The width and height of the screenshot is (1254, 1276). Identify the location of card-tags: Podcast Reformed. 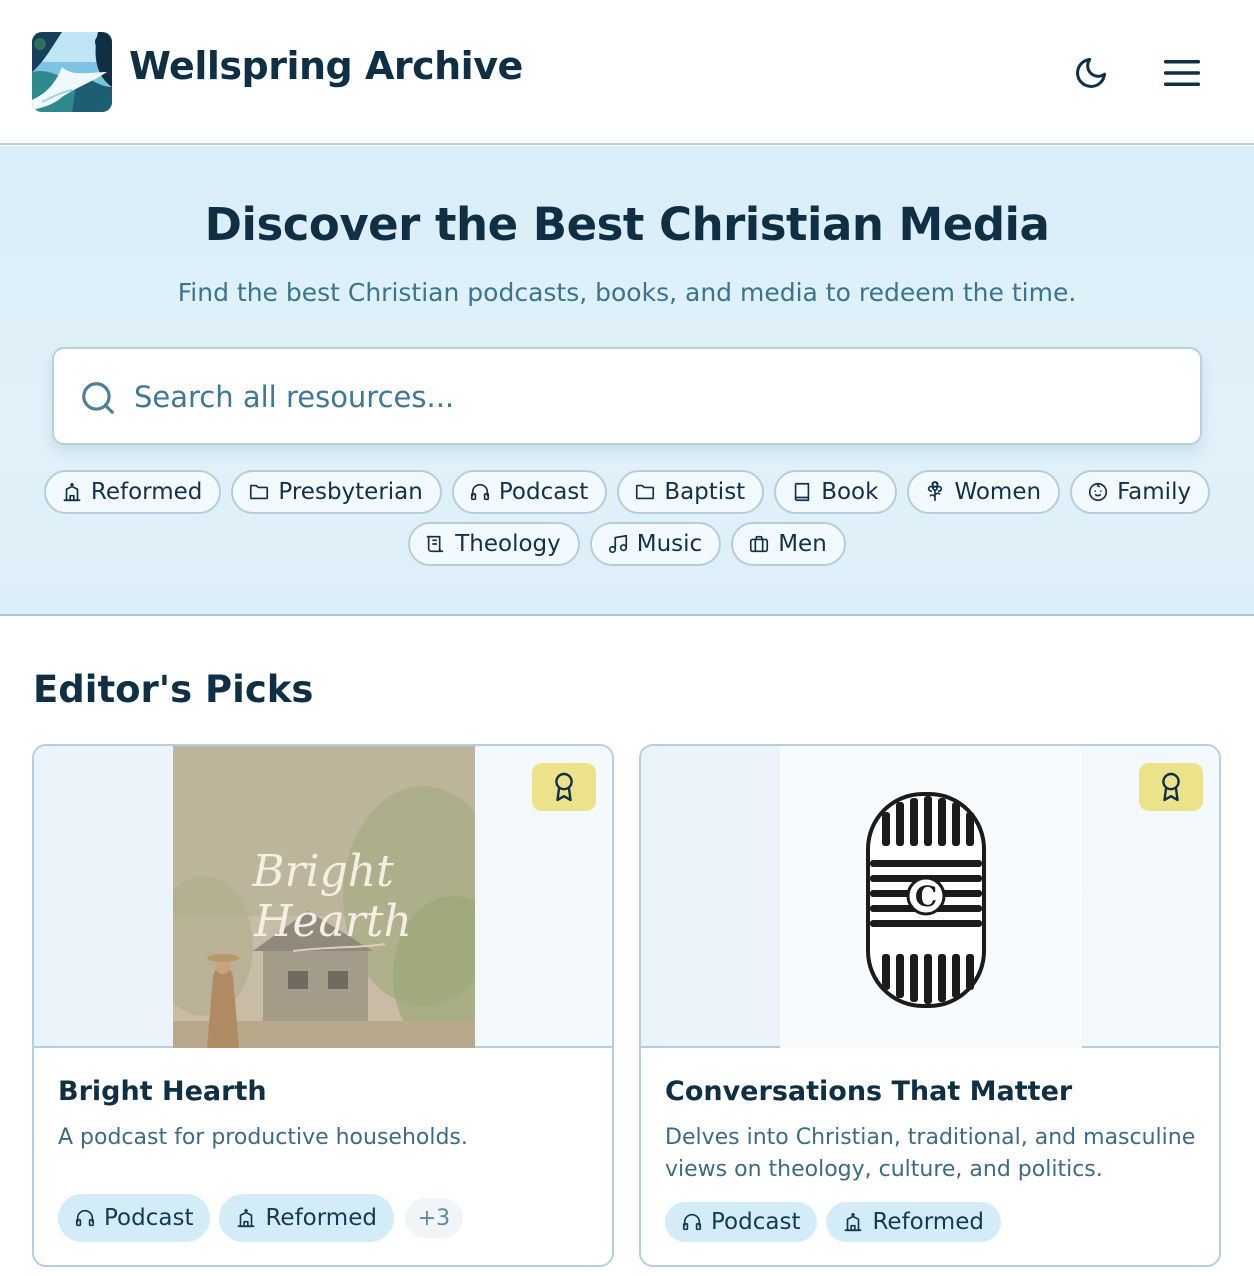
(833, 1222).